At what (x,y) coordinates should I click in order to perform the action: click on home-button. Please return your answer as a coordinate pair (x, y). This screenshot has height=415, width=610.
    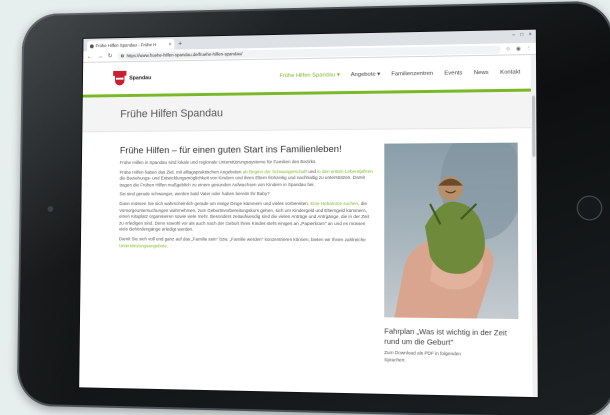
    Looking at the image, I should click on (589, 208).